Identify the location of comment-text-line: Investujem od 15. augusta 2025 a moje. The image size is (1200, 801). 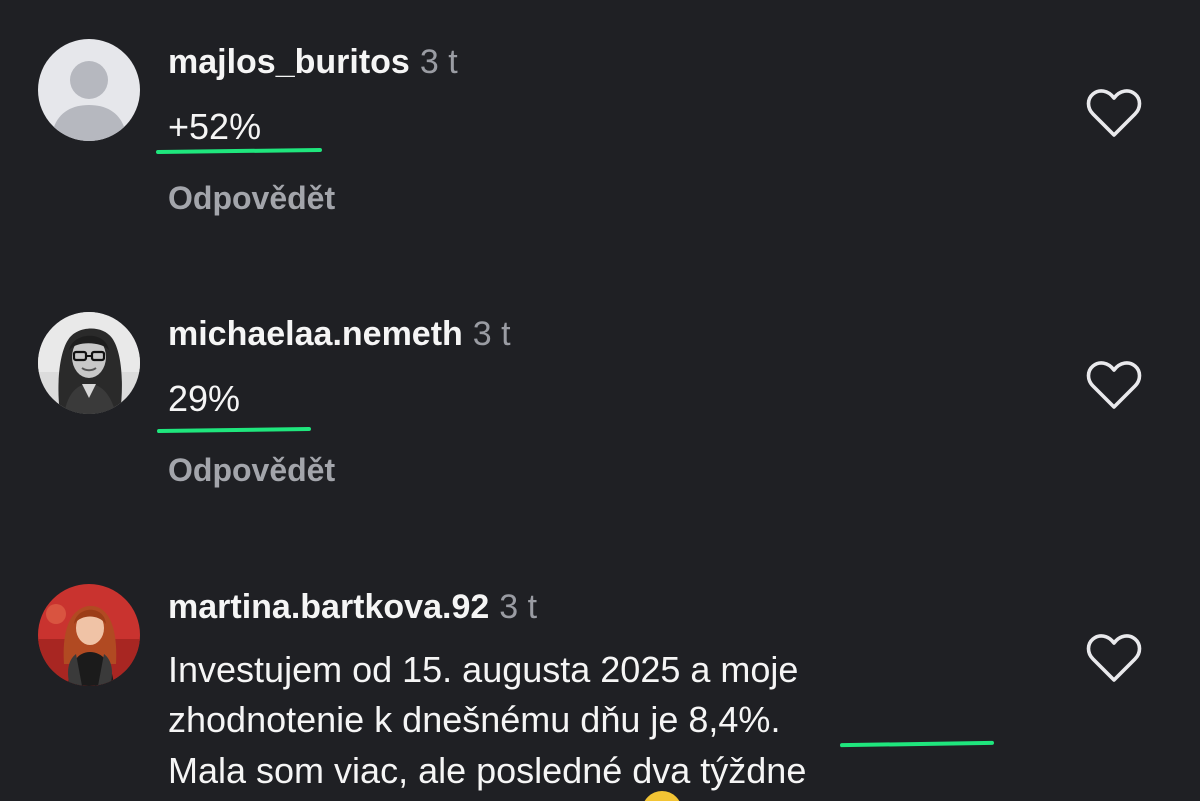
(483, 669).